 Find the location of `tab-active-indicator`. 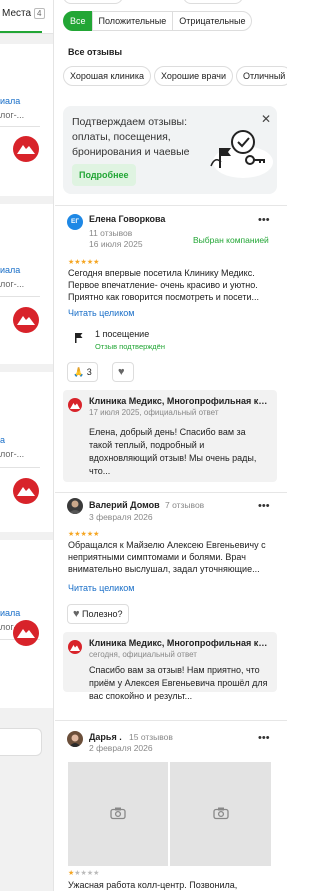

tab-active-indicator is located at coordinates (21, 32).